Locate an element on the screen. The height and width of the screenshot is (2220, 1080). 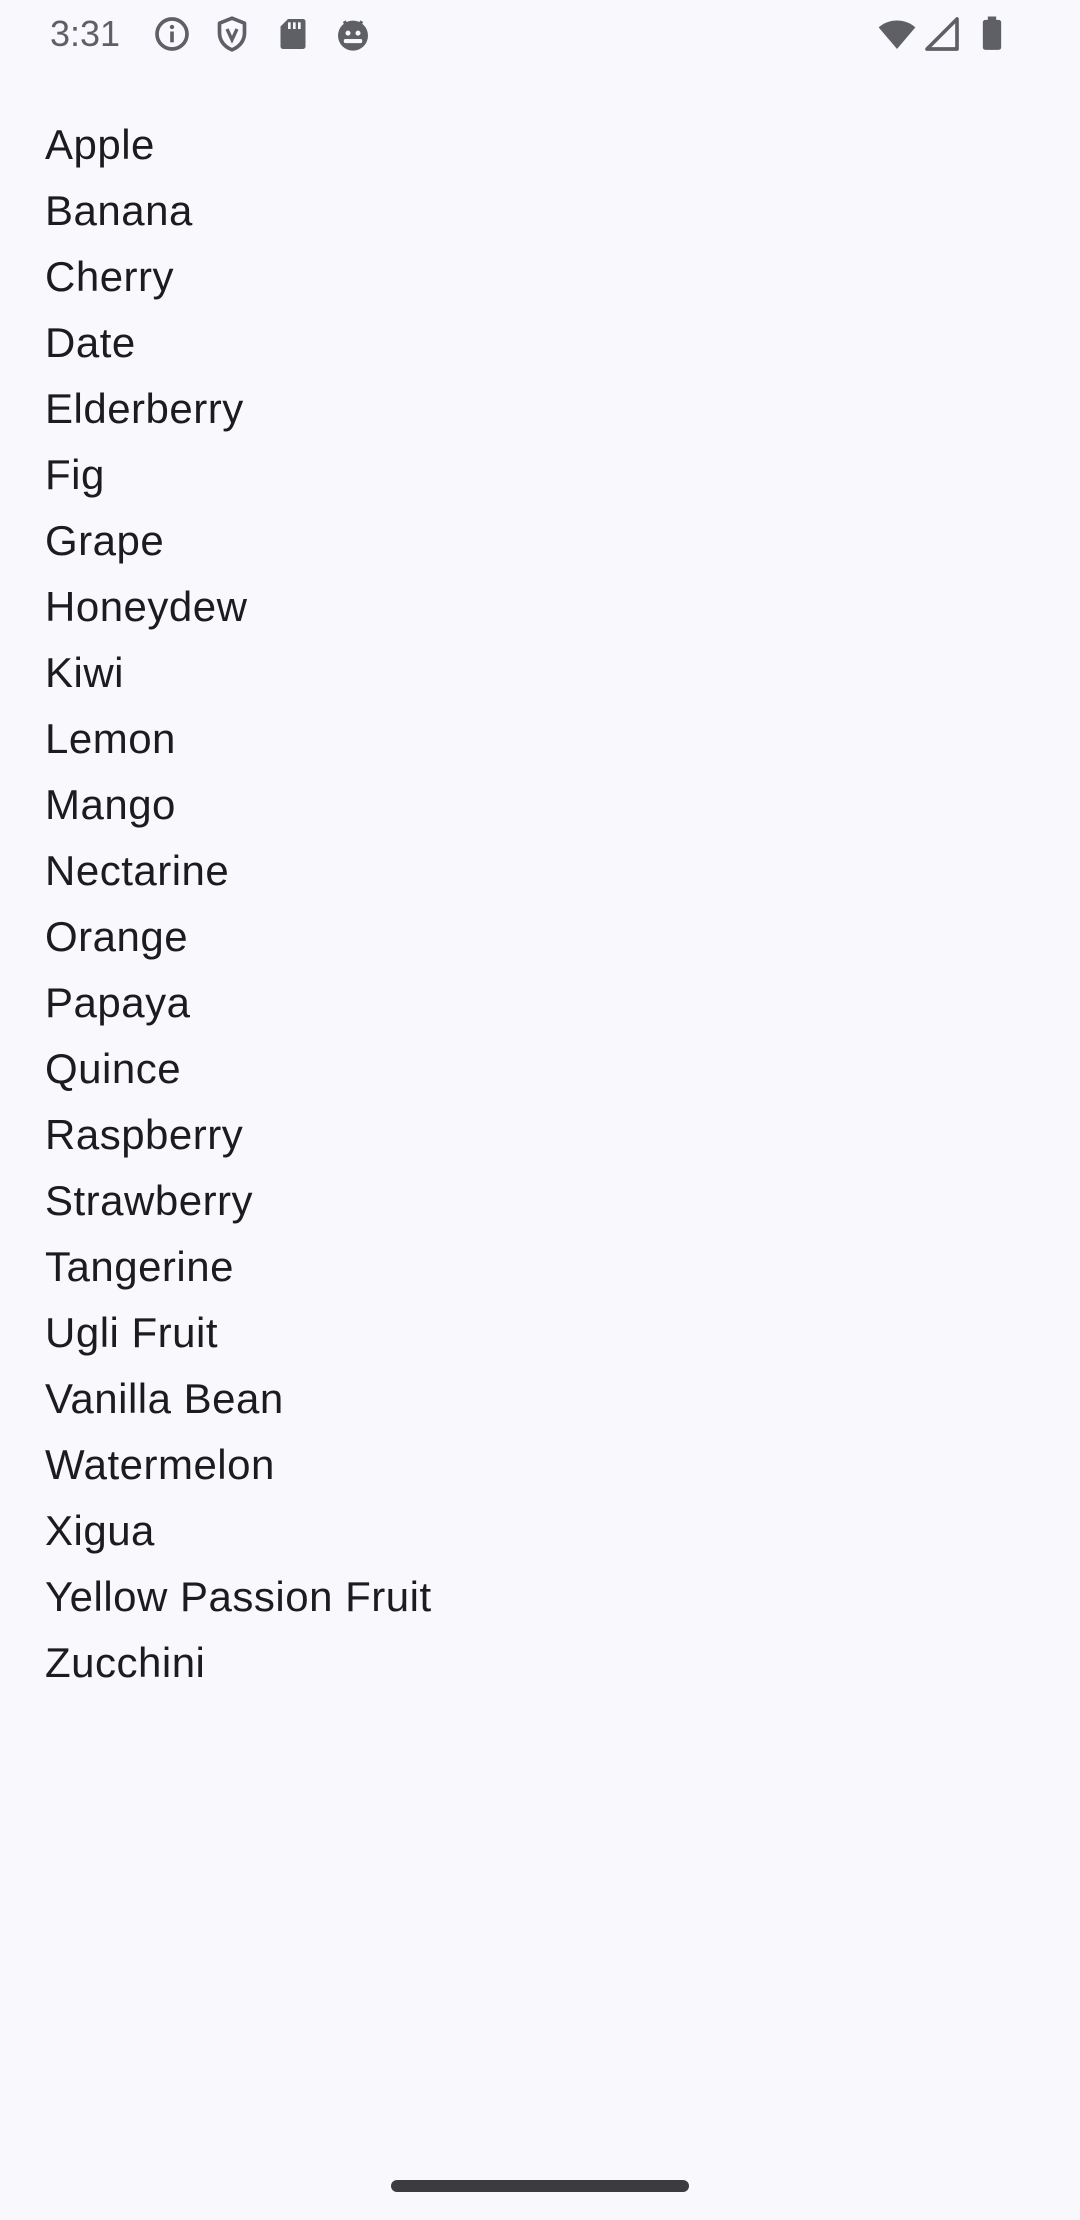
list-item: Elderberry is located at coordinates (144, 408).